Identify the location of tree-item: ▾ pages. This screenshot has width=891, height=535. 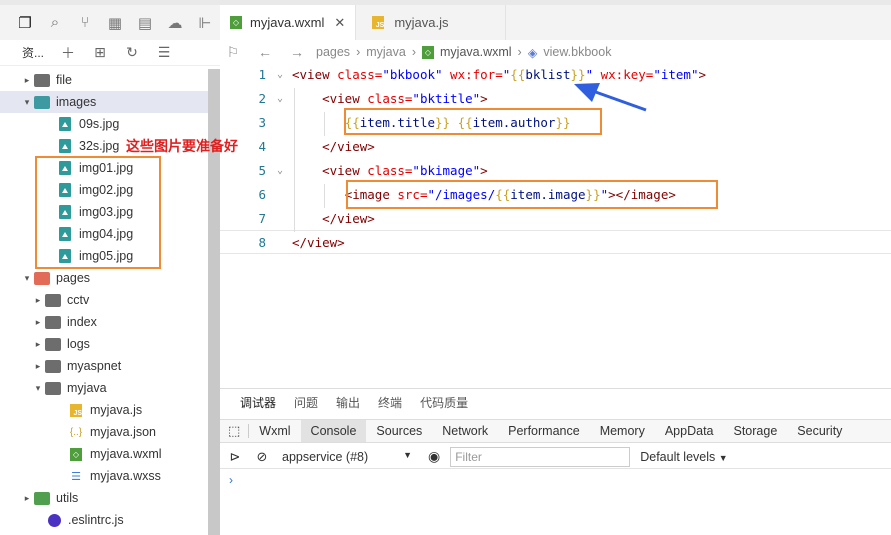
(104, 278).